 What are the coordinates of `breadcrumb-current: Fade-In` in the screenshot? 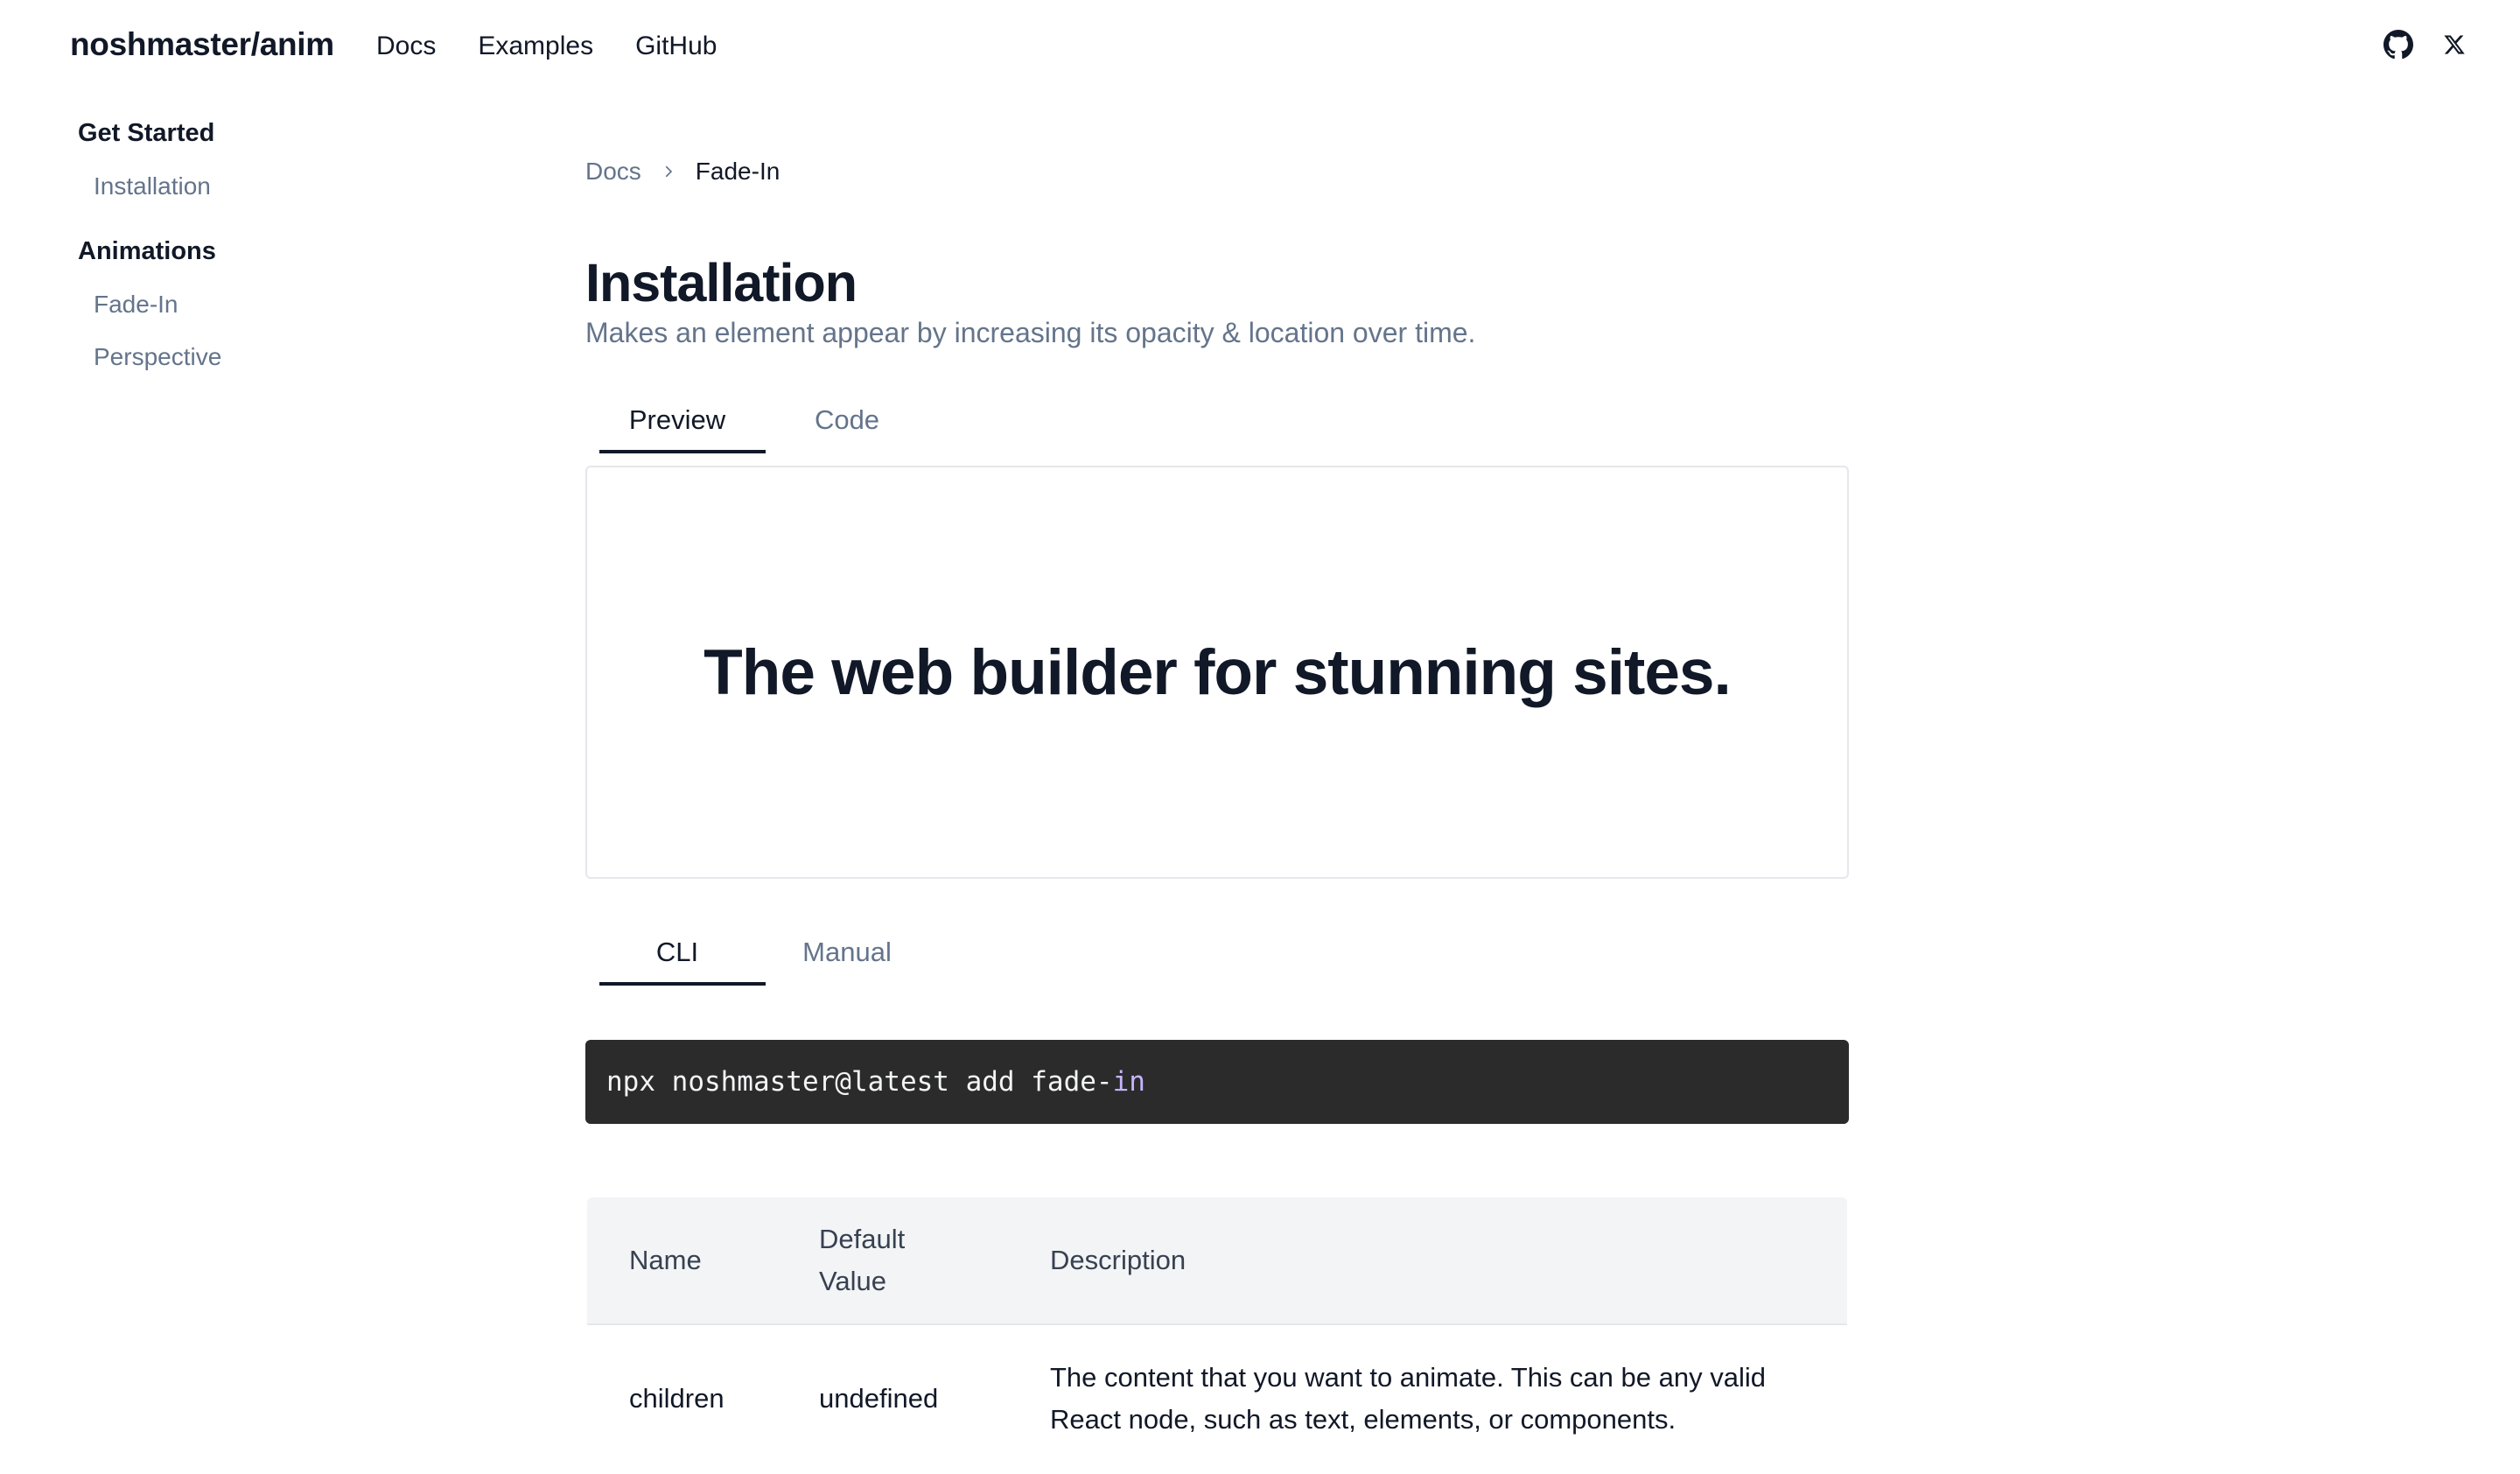 It's located at (737, 171).